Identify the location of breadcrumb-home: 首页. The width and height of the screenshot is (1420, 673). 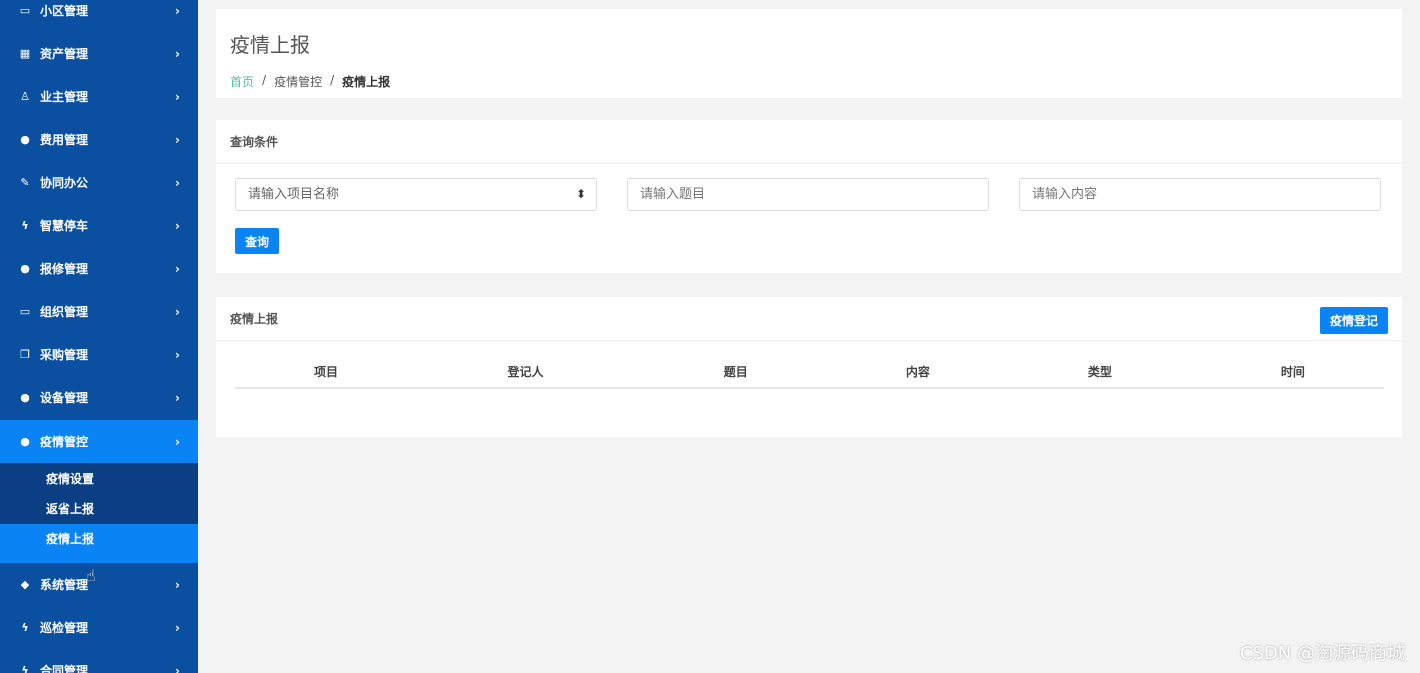
(242, 81).